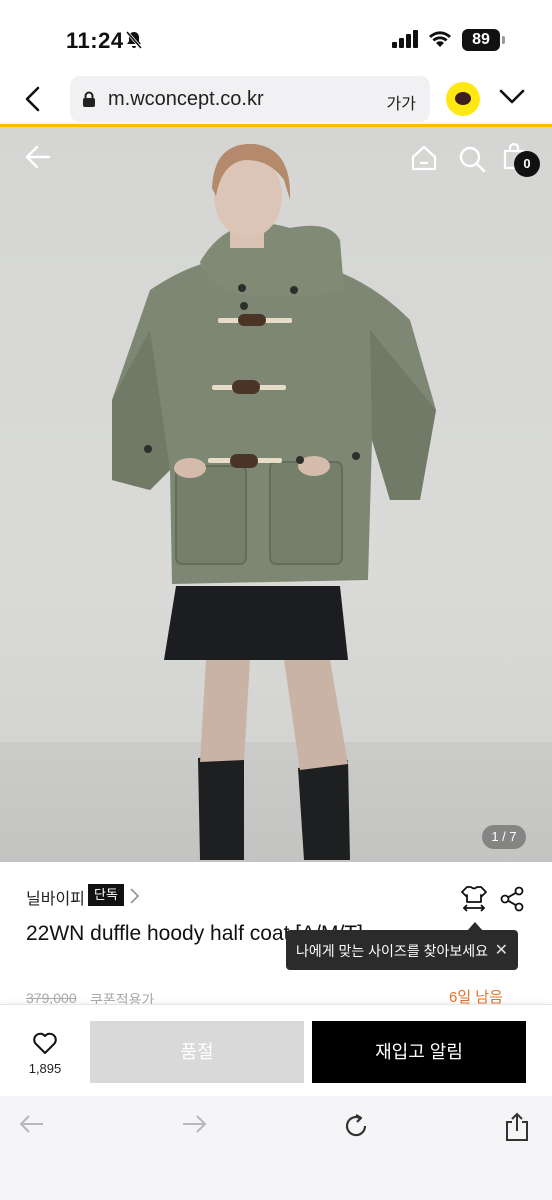  Describe the element at coordinates (463, 99) in the screenshot. I see `kakaotalk-icon` at that location.